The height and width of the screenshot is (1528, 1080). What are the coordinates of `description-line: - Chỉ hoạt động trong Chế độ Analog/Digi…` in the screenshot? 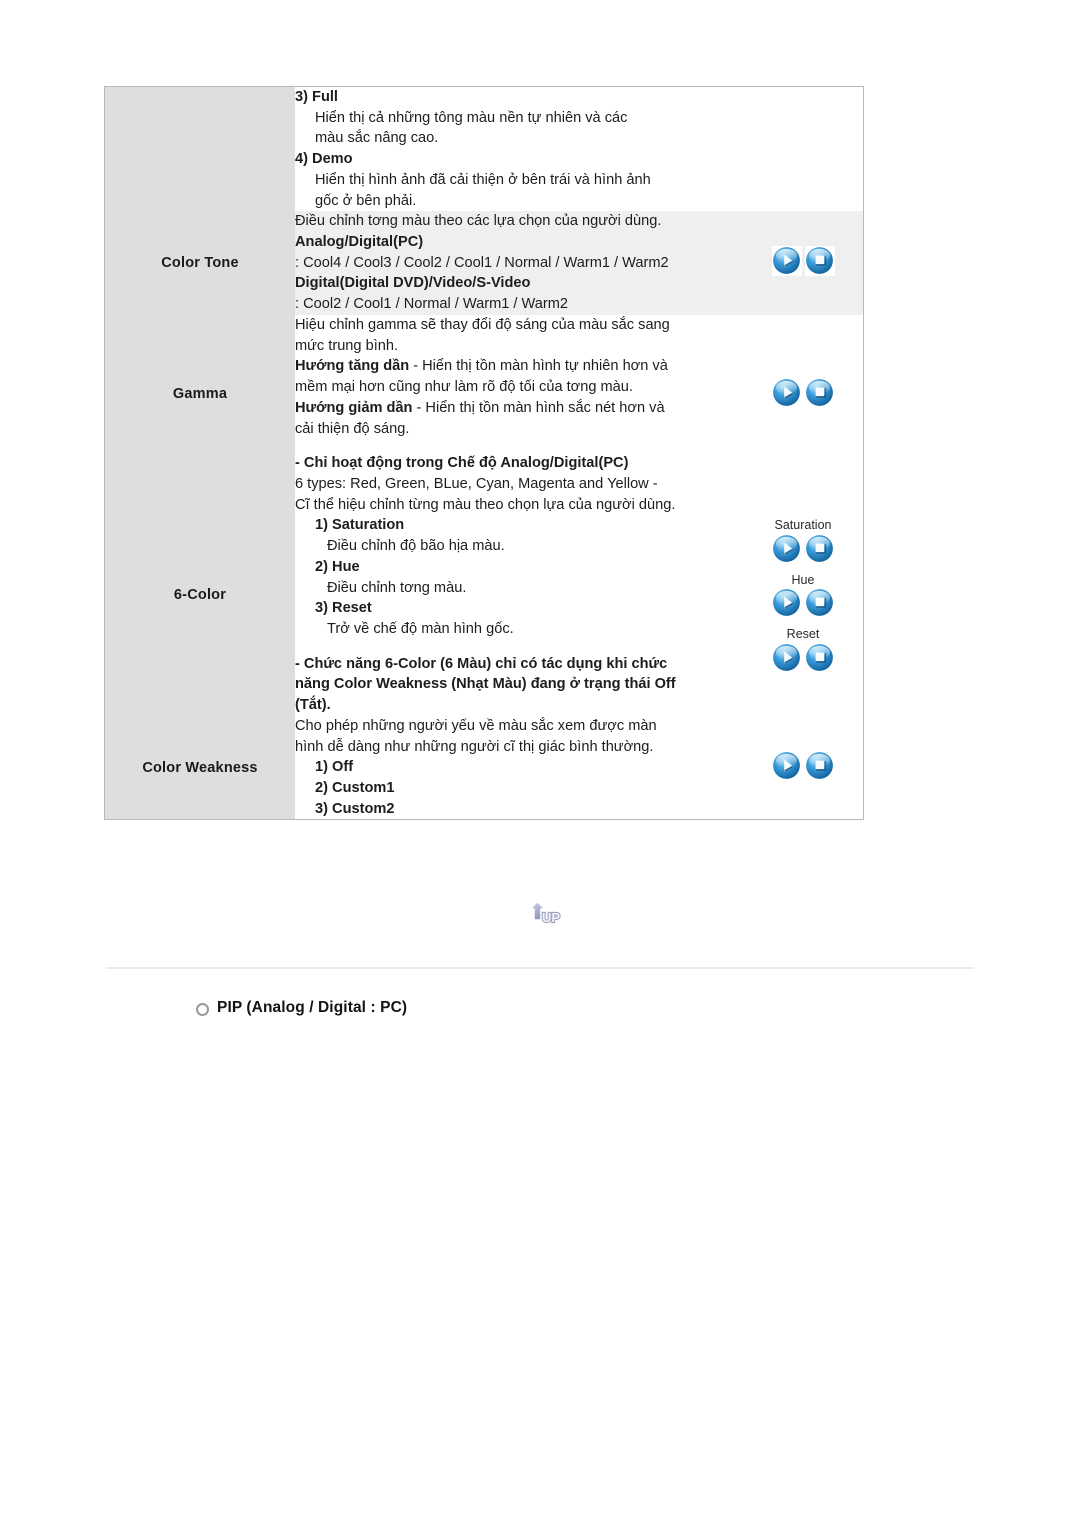 It's located at (462, 463).